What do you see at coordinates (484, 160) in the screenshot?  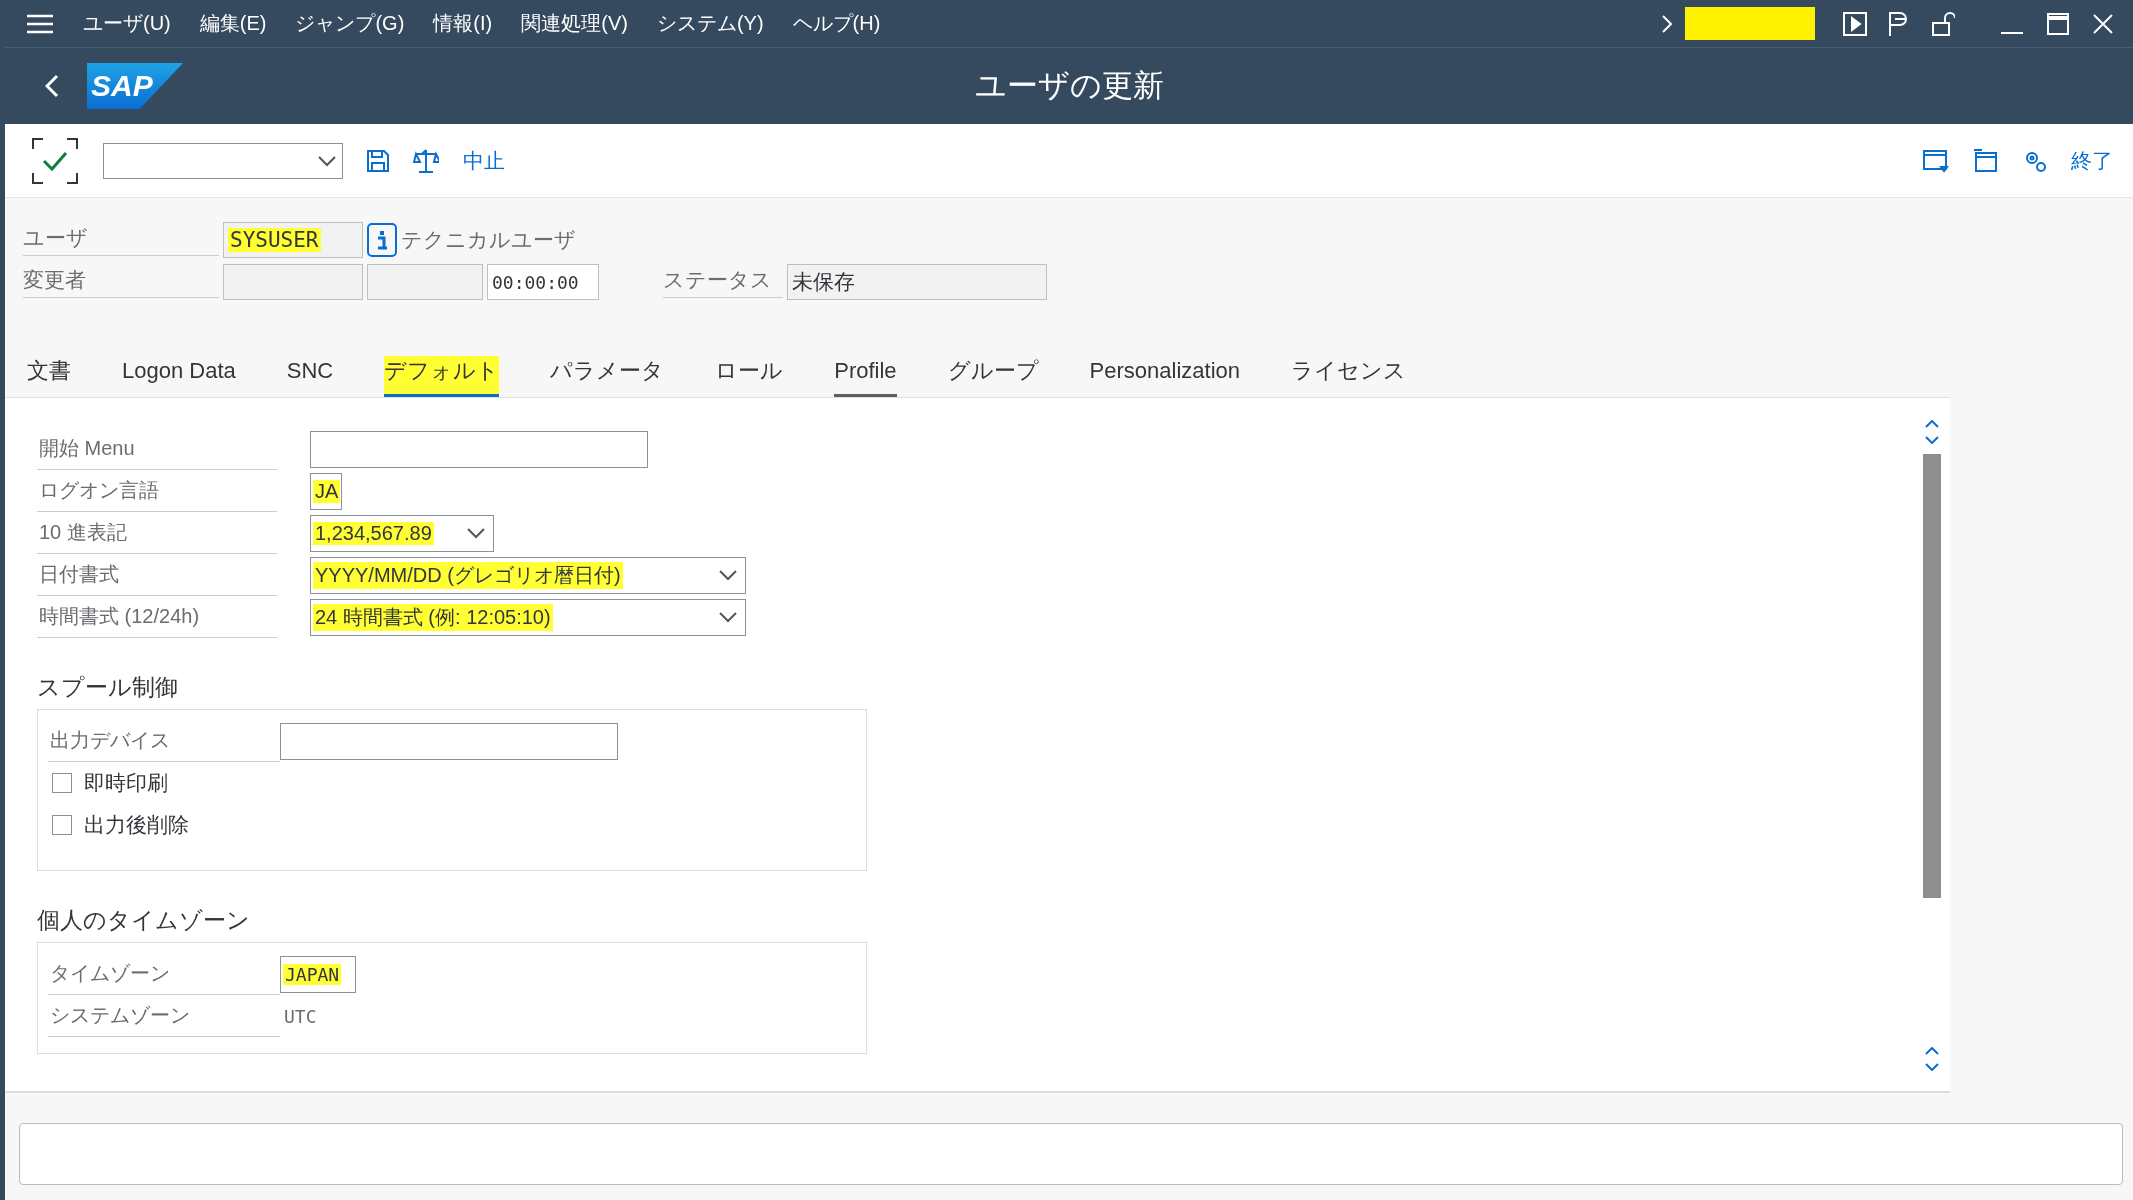 I see `cancel-button: 中止` at bounding box center [484, 160].